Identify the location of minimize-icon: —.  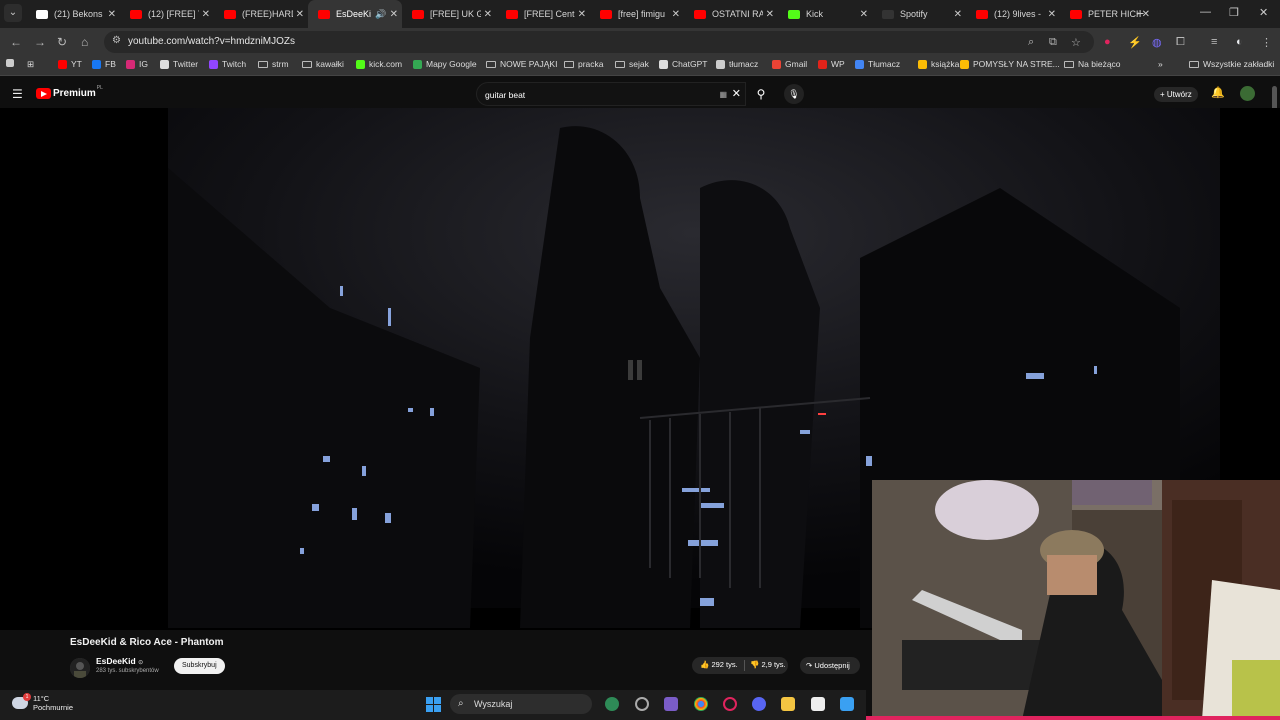
(1205, 12).